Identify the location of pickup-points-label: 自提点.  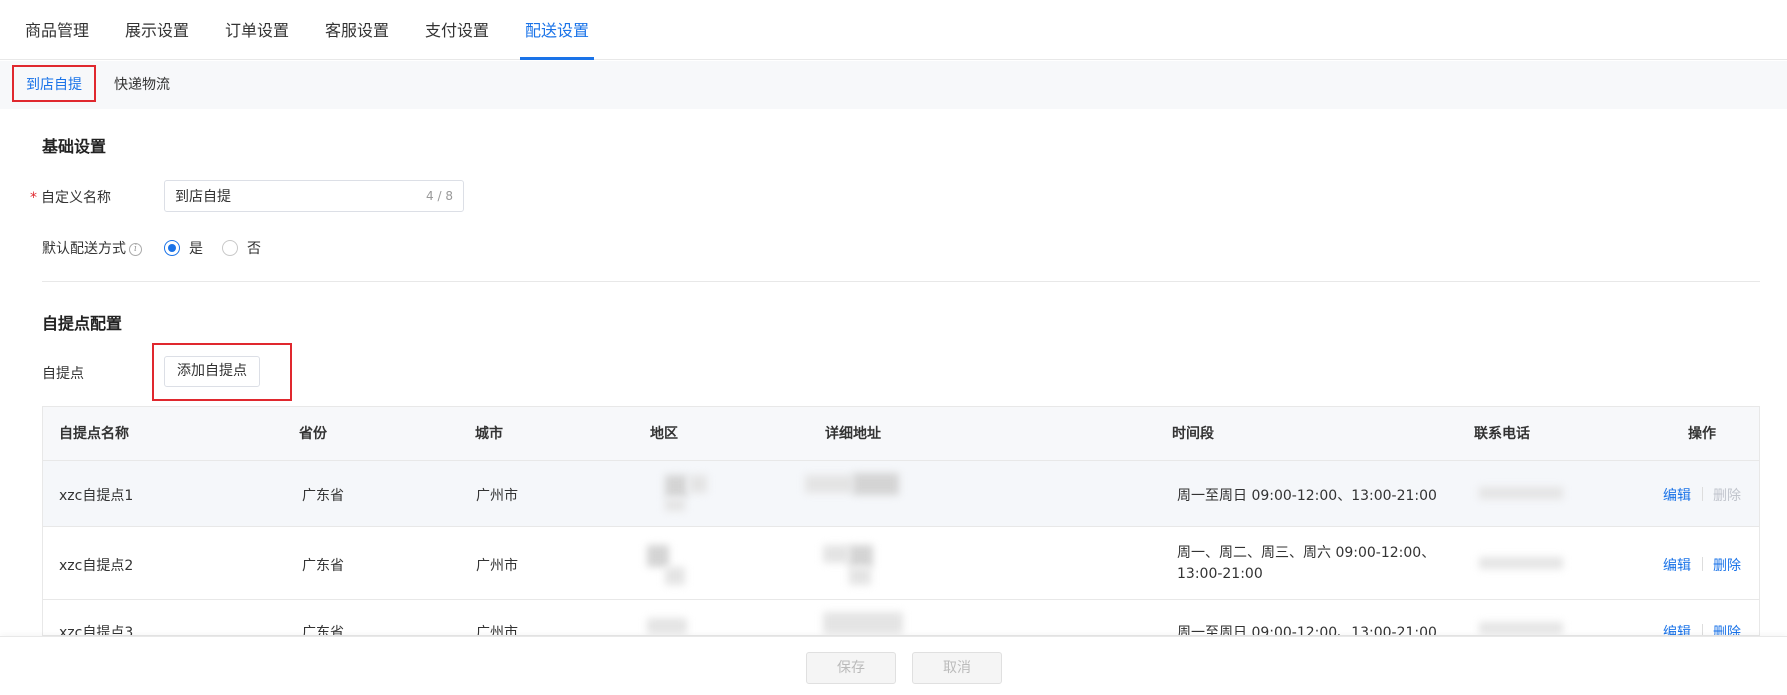
(63, 374).